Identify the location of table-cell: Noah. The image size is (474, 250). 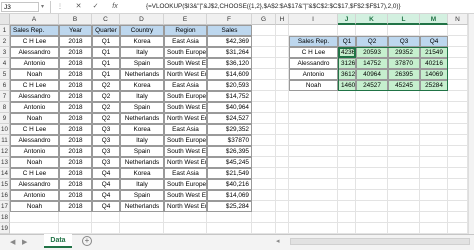
(34, 162).